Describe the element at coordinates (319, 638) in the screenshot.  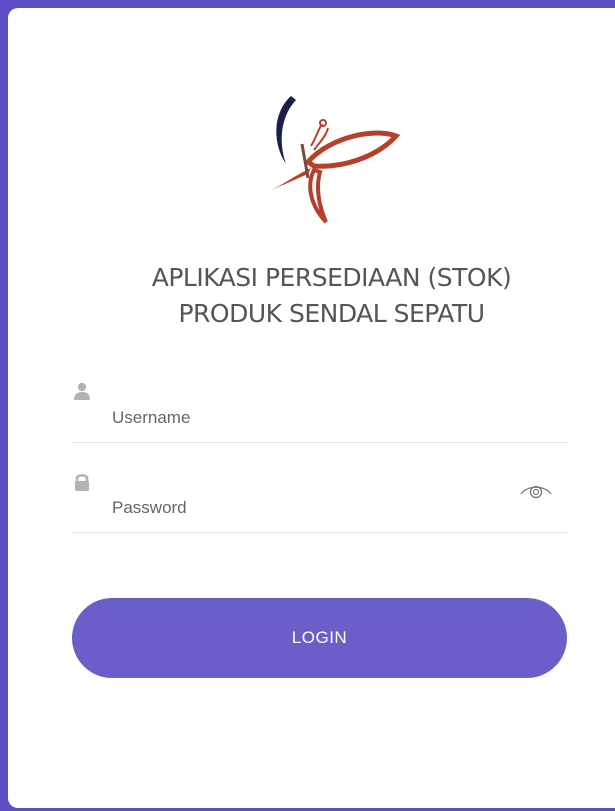
I see `login-button: LOGIN` at that location.